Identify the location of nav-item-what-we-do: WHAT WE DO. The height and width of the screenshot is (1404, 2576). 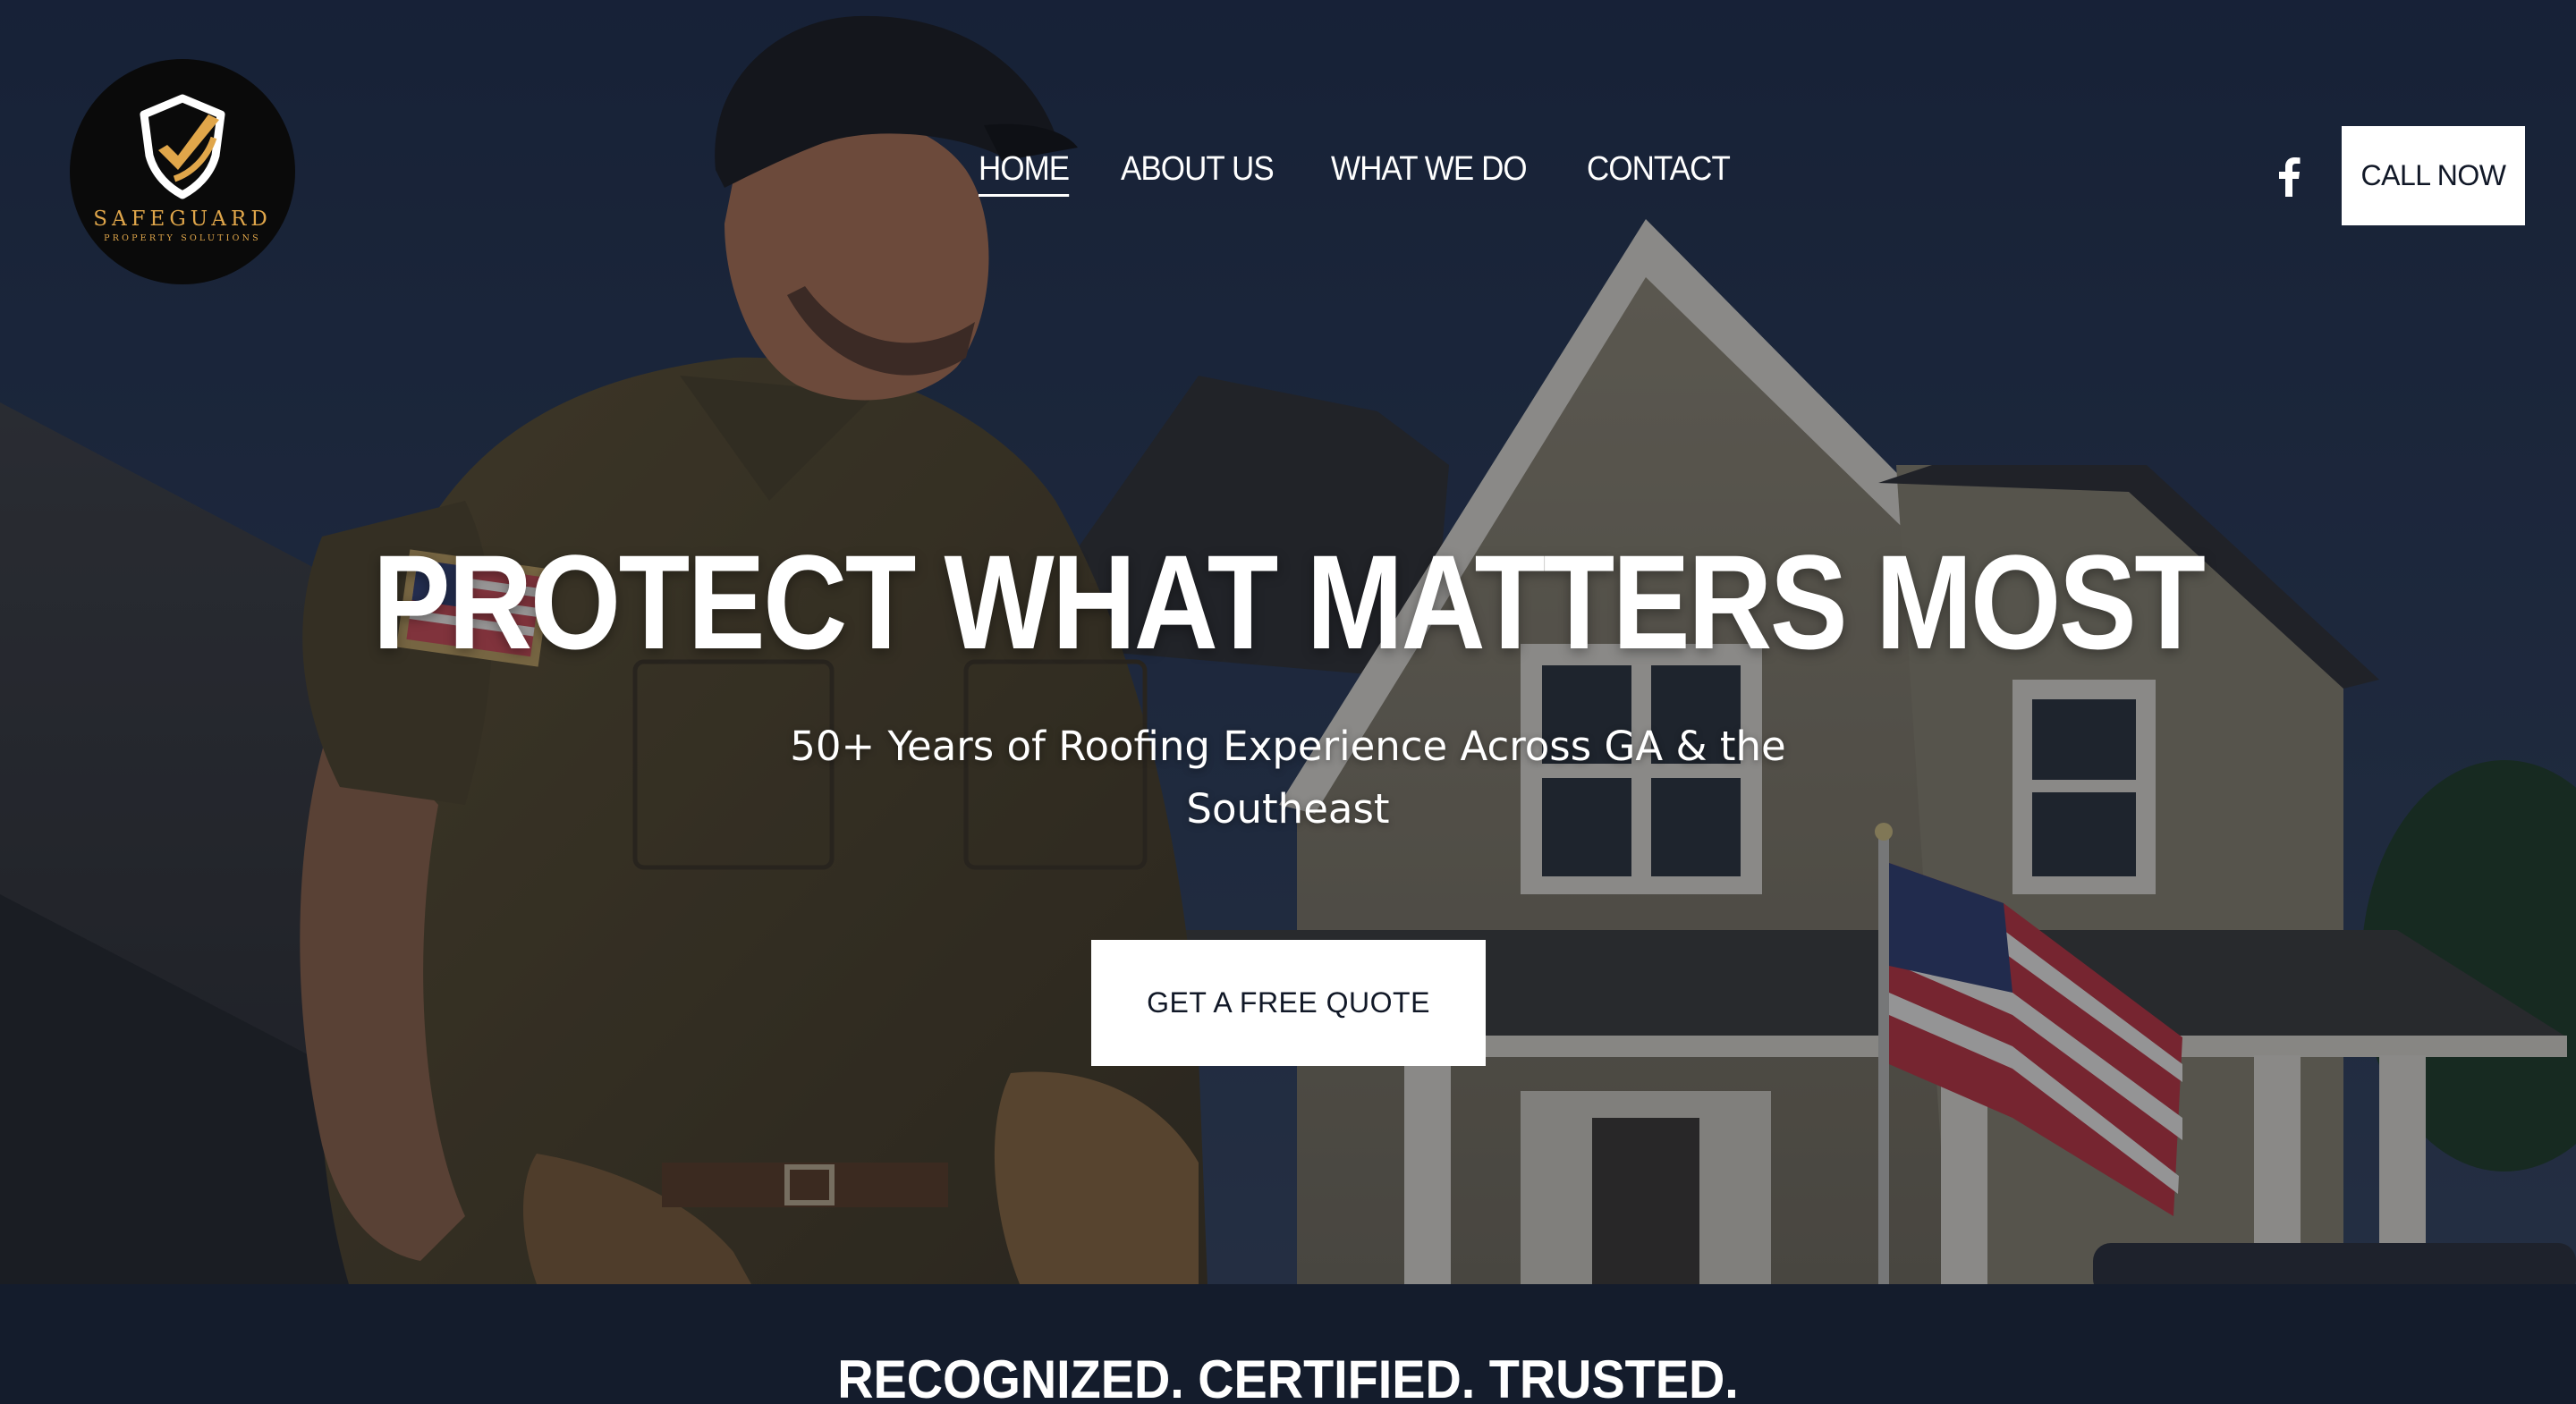
(1429, 174).